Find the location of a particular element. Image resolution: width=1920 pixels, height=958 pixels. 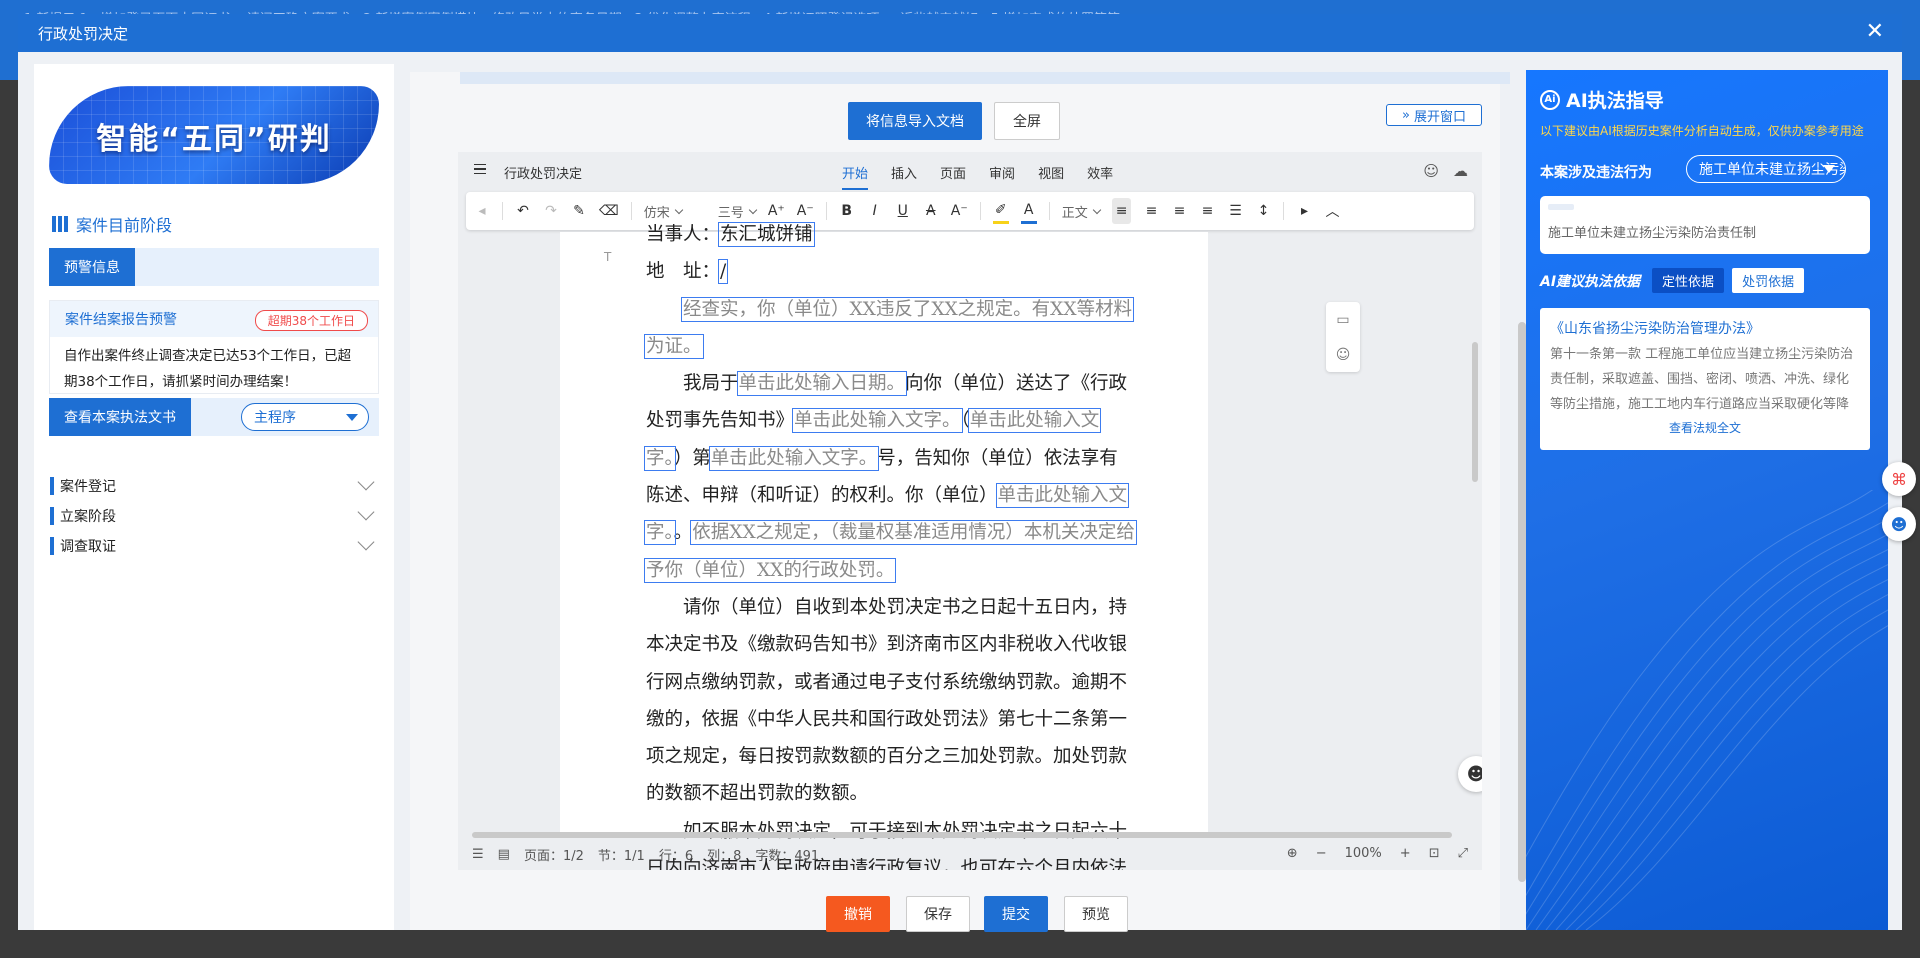

align-justify-icon: ≡ is located at coordinates (1207, 211).